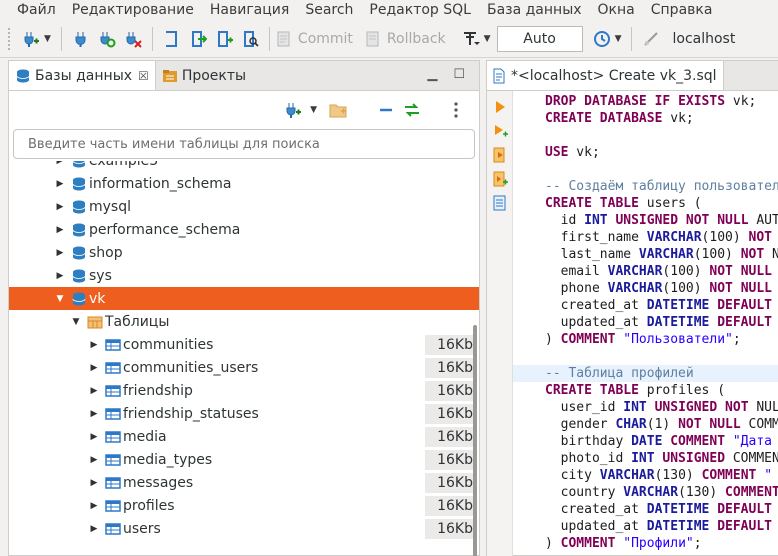 The width and height of the screenshot is (778, 556). I want to click on execute-script-icon, so click(500, 155).